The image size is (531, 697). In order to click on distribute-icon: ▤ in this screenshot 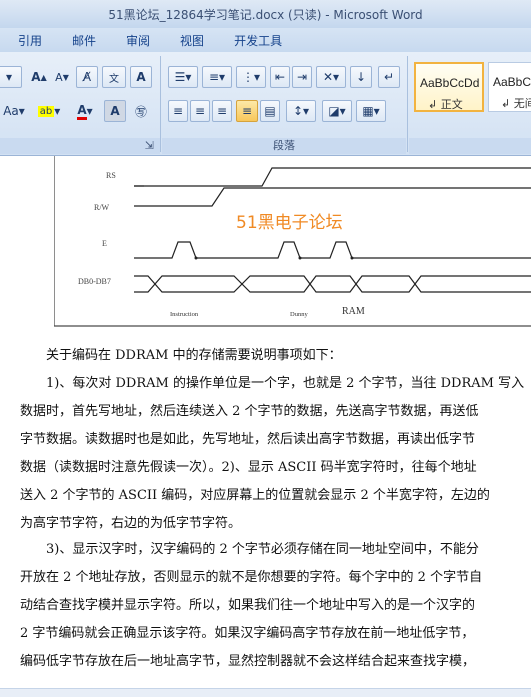, I will do `click(270, 111)`.